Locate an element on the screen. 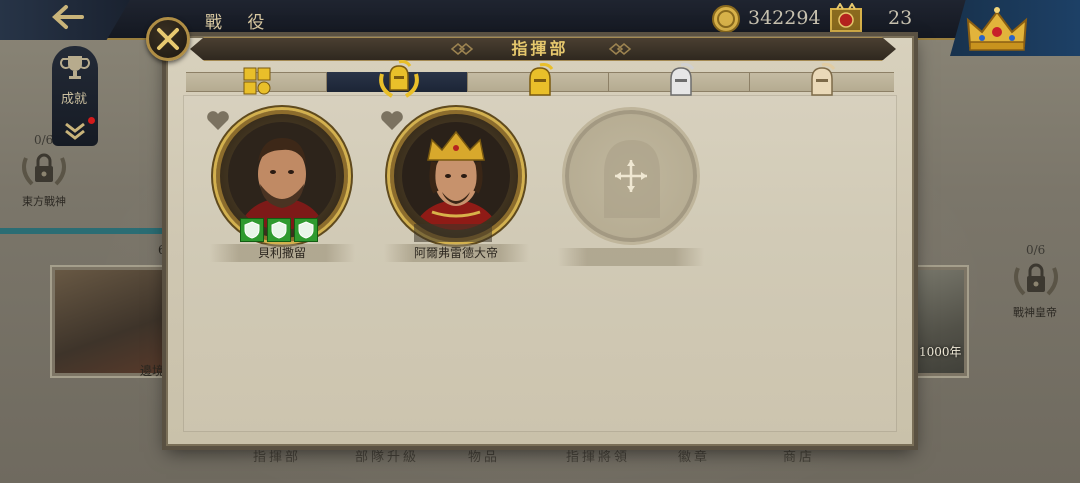 This screenshot has height=483, width=1080. belisarius-portrait is located at coordinates (282, 176).